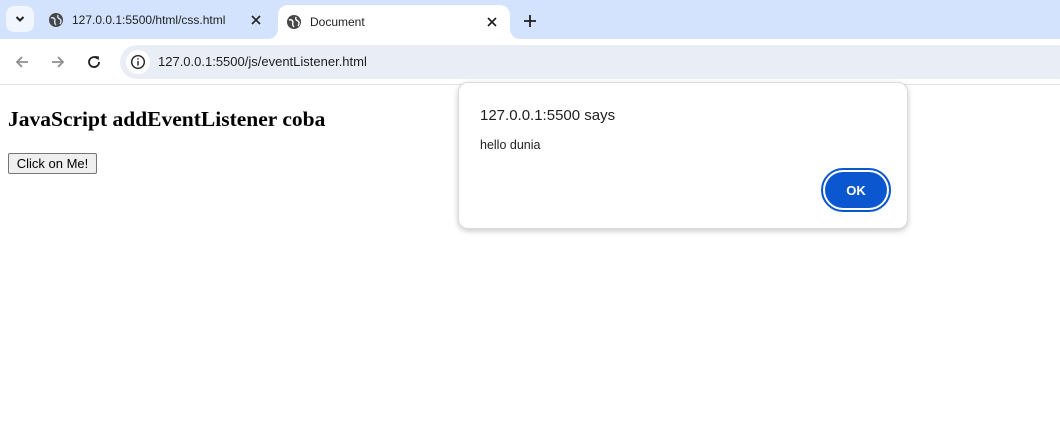 The width and height of the screenshot is (1060, 427). I want to click on site-info-button, so click(138, 62).